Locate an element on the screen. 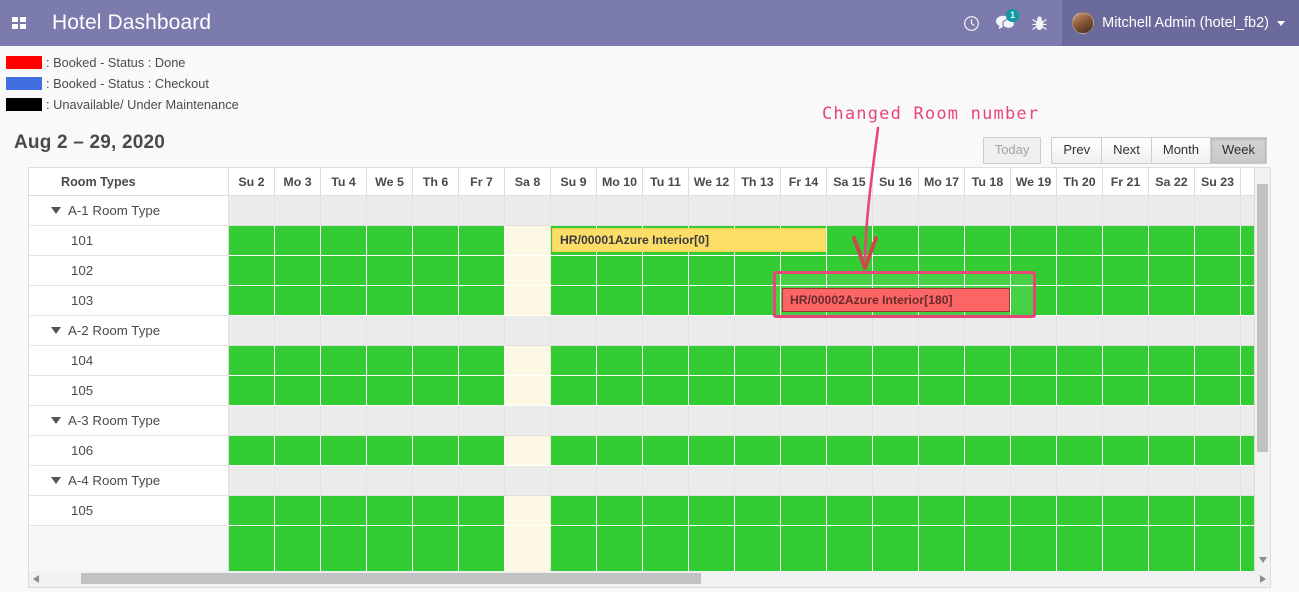  day-header-cell: Fr 21 is located at coordinates (1126, 182).